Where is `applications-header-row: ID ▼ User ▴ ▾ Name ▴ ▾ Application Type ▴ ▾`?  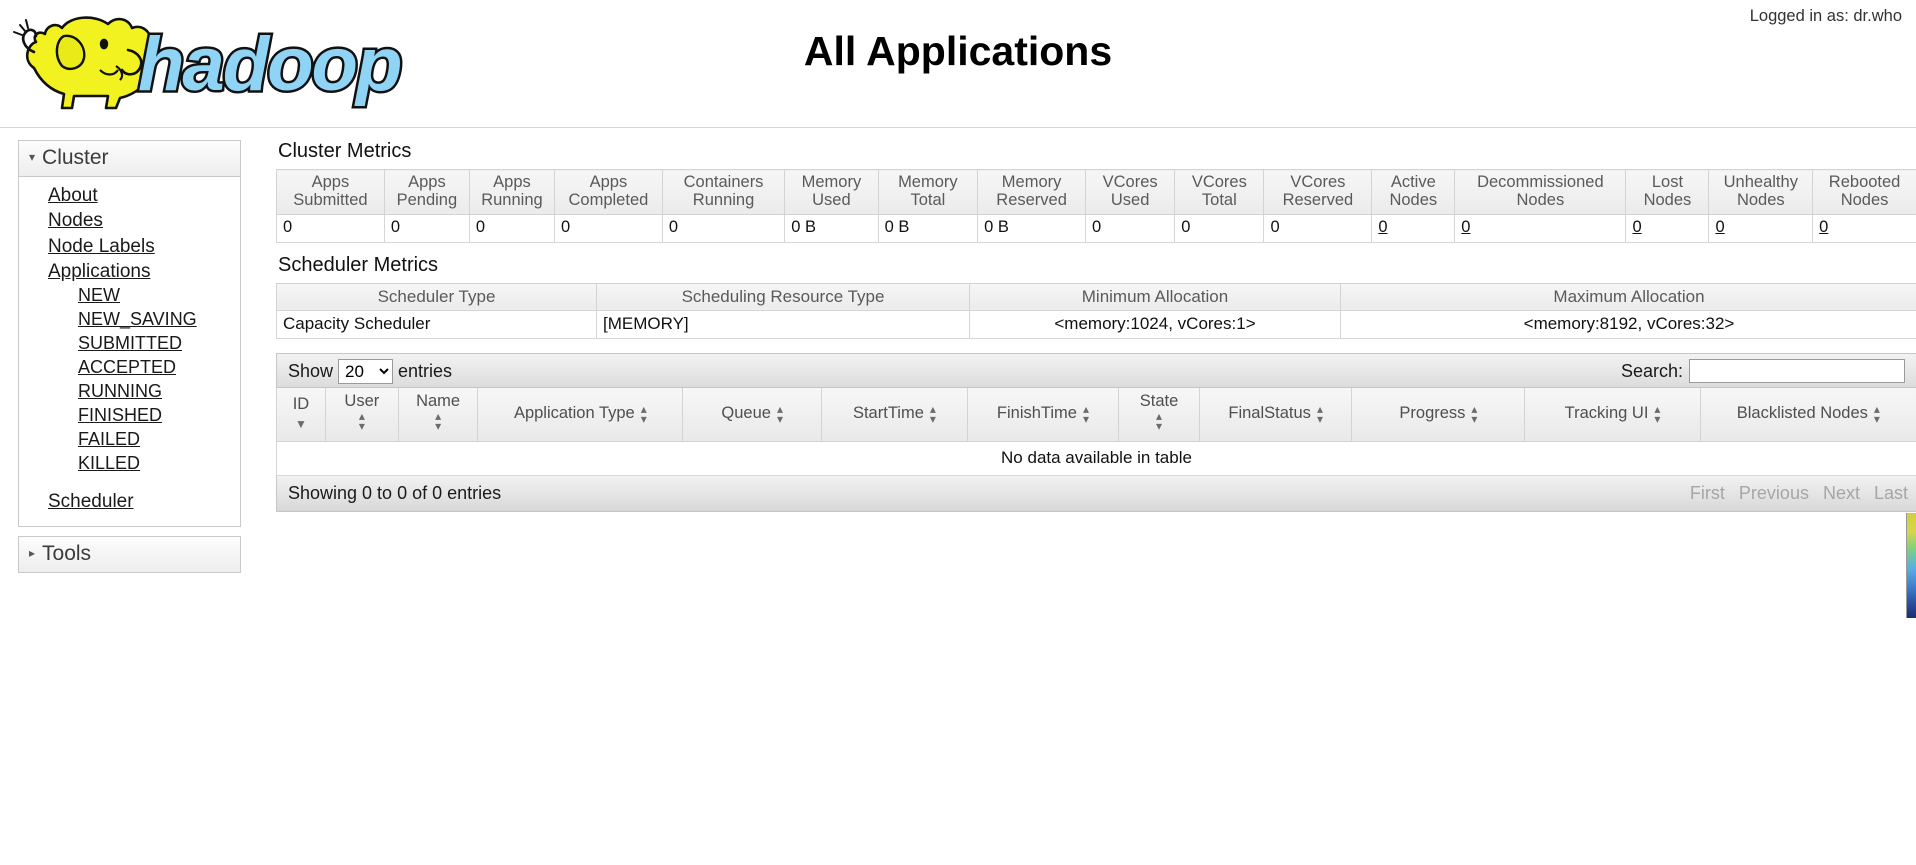 applications-header-row: ID ▼ User ▴ ▾ Name ▴ ▾ Application Type ▴ ▾ is located at coordinates (1096, 415).